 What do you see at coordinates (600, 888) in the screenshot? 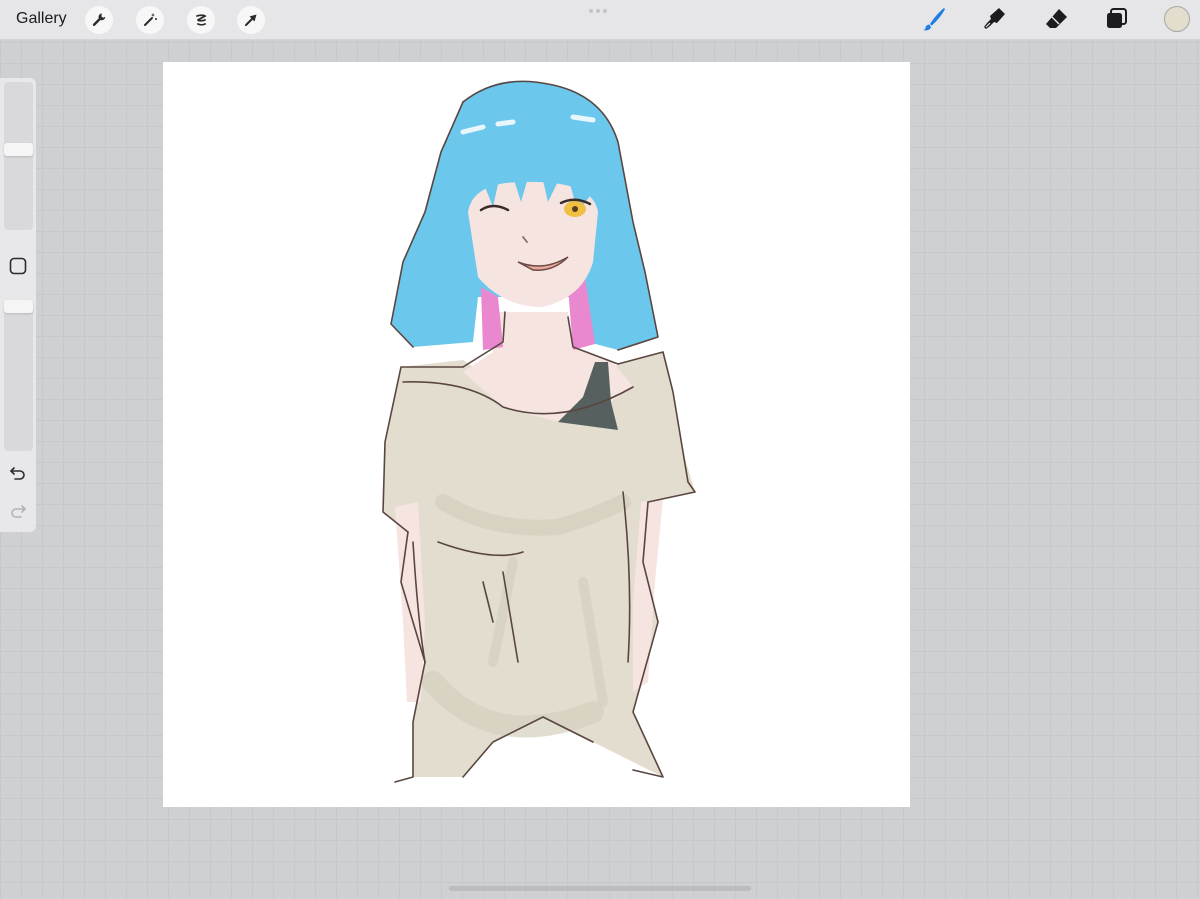
I see `home-indicator` at bounding box center [600, 888].